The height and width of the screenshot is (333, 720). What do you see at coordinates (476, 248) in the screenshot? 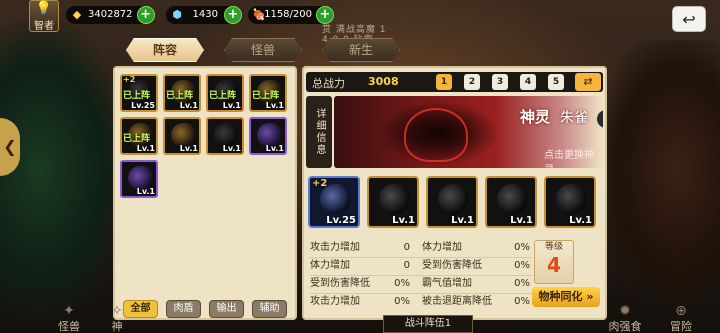
I see `stat-row: 体力增加 0%` at bounding box center [476, 248].